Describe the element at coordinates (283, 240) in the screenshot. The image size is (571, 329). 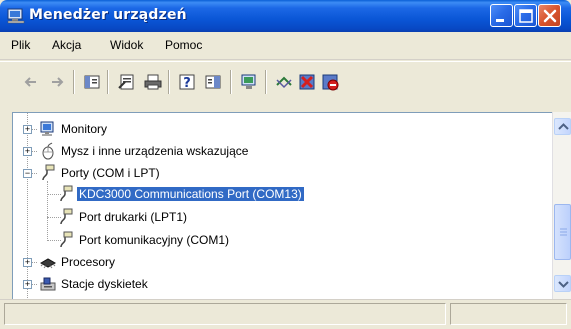
I see `tree-item-com-port: Port komunikacyjny (COM1)` at that location.